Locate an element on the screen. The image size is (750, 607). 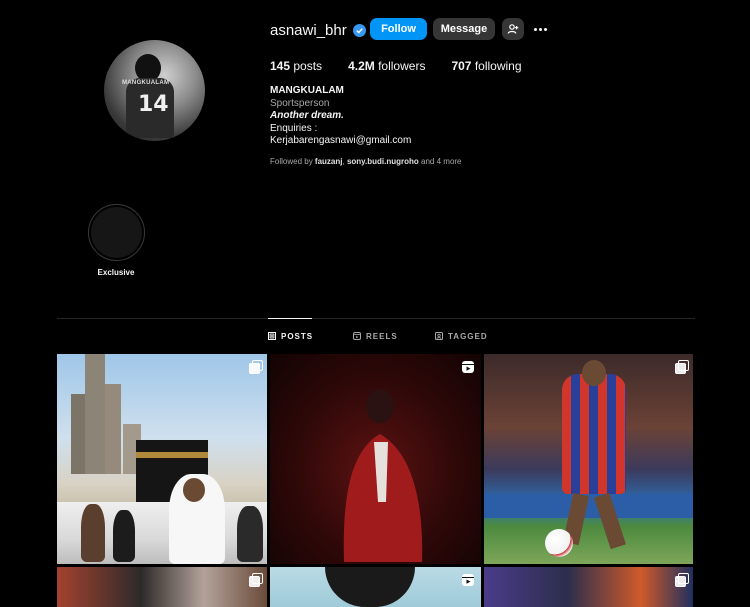
bio-tagline: Another dream. is located at coordinates (307, 115).